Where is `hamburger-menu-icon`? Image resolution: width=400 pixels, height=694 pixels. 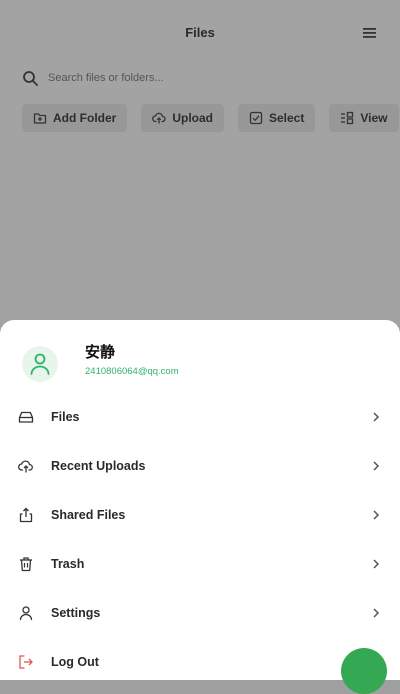 hamburger-menu-icon is located at coordinates (370, 33).